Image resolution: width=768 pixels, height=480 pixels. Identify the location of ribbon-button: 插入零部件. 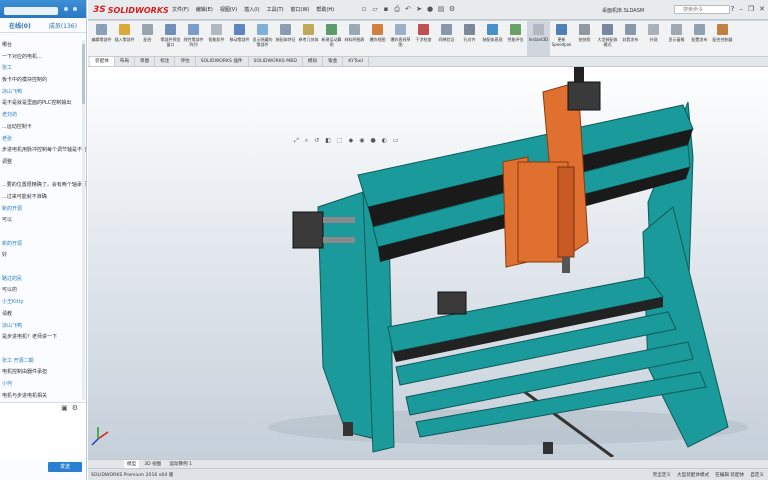
(124, 38).